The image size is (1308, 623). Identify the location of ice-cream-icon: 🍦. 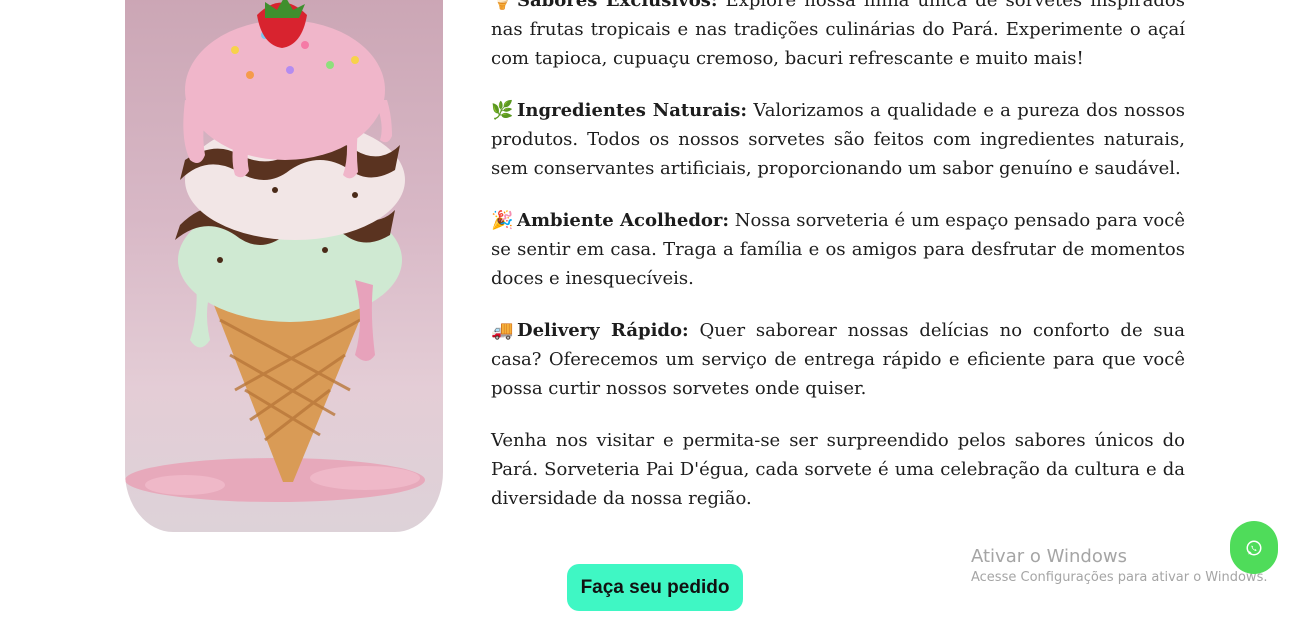
(502, 5).